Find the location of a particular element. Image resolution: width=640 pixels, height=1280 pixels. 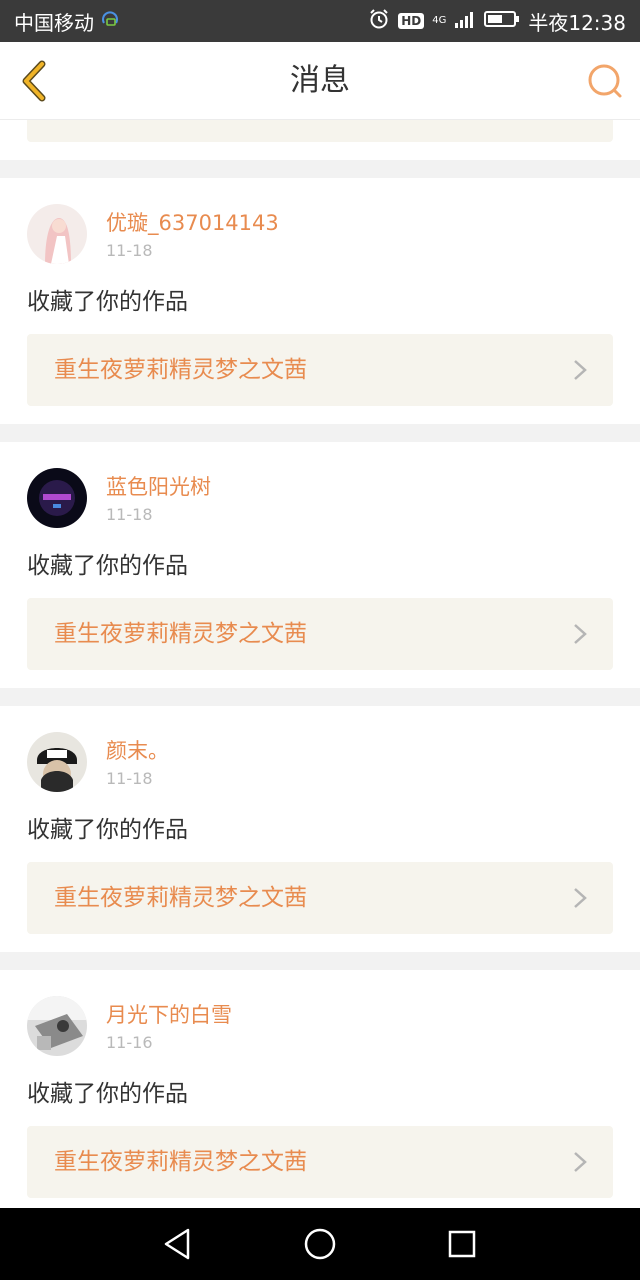

system-nav-bar is located at coordinates (320, 1244).